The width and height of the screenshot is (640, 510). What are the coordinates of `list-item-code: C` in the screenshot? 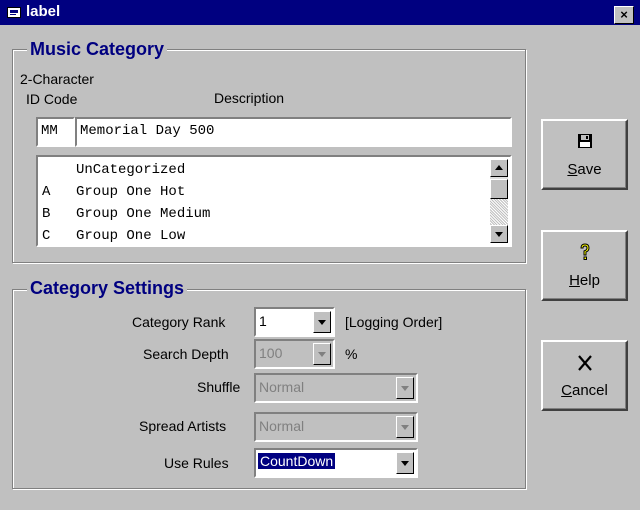 It's located at (46, 236).